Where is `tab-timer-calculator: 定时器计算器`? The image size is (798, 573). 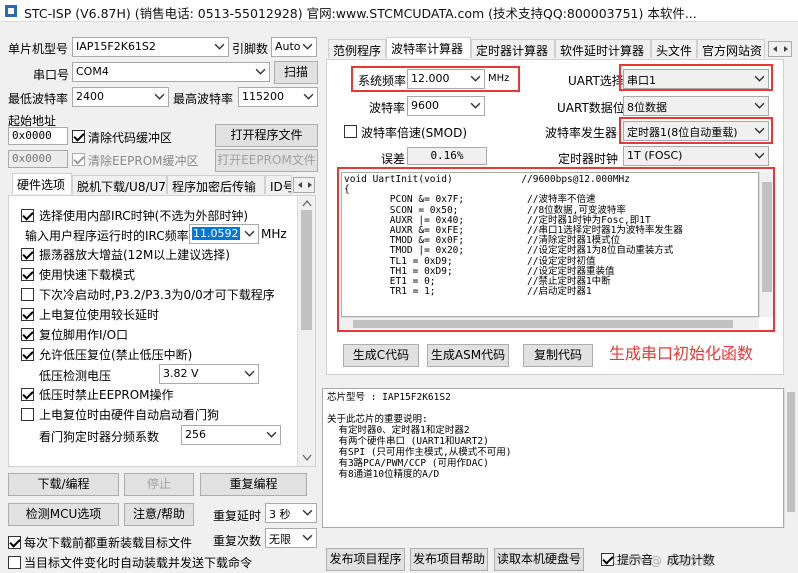
tab-timer-calculator: 定时器计算器 is located at coordinates (513, 48).